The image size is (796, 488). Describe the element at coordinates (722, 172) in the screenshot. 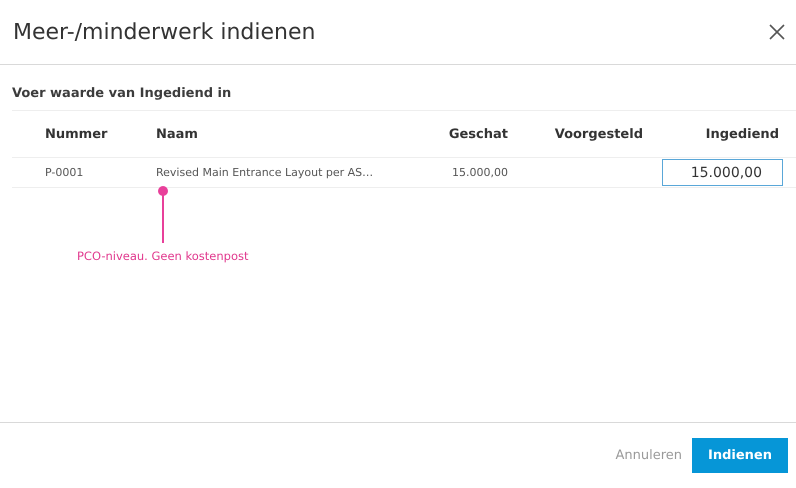

I see `input-field: 15.000,00` at that location.